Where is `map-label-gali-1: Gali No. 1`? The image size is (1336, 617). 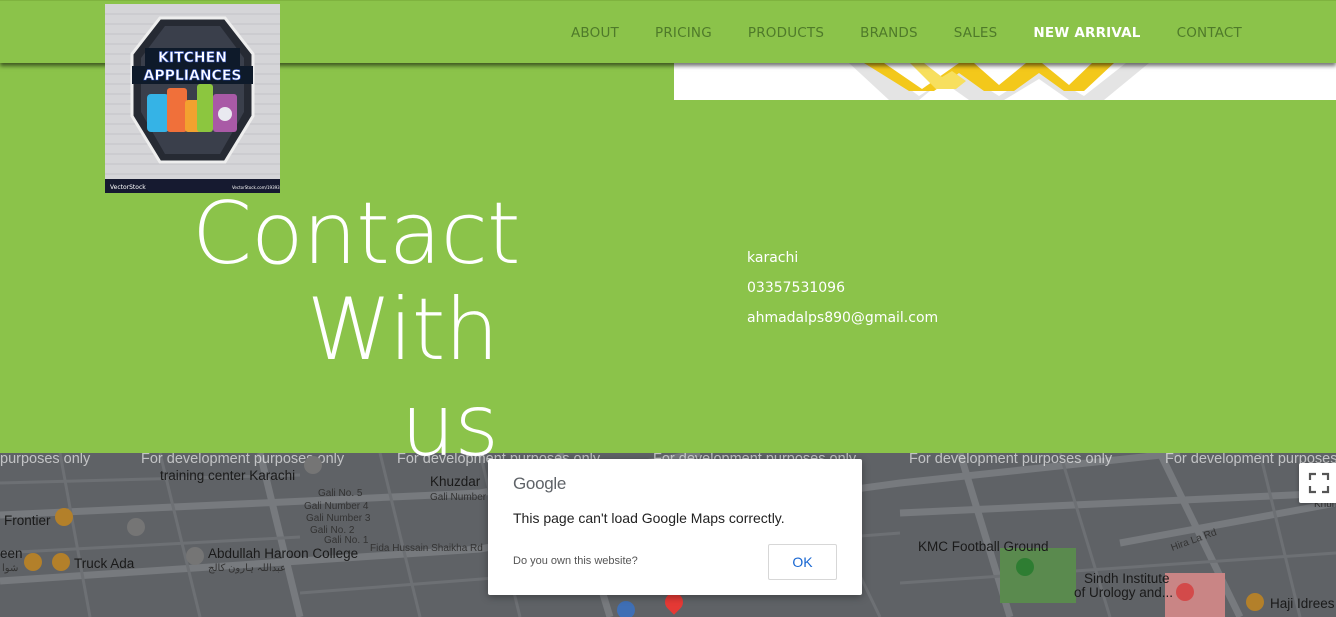
map-label-gali-1: Gali No. 1 is located at coordinates (346, 540).